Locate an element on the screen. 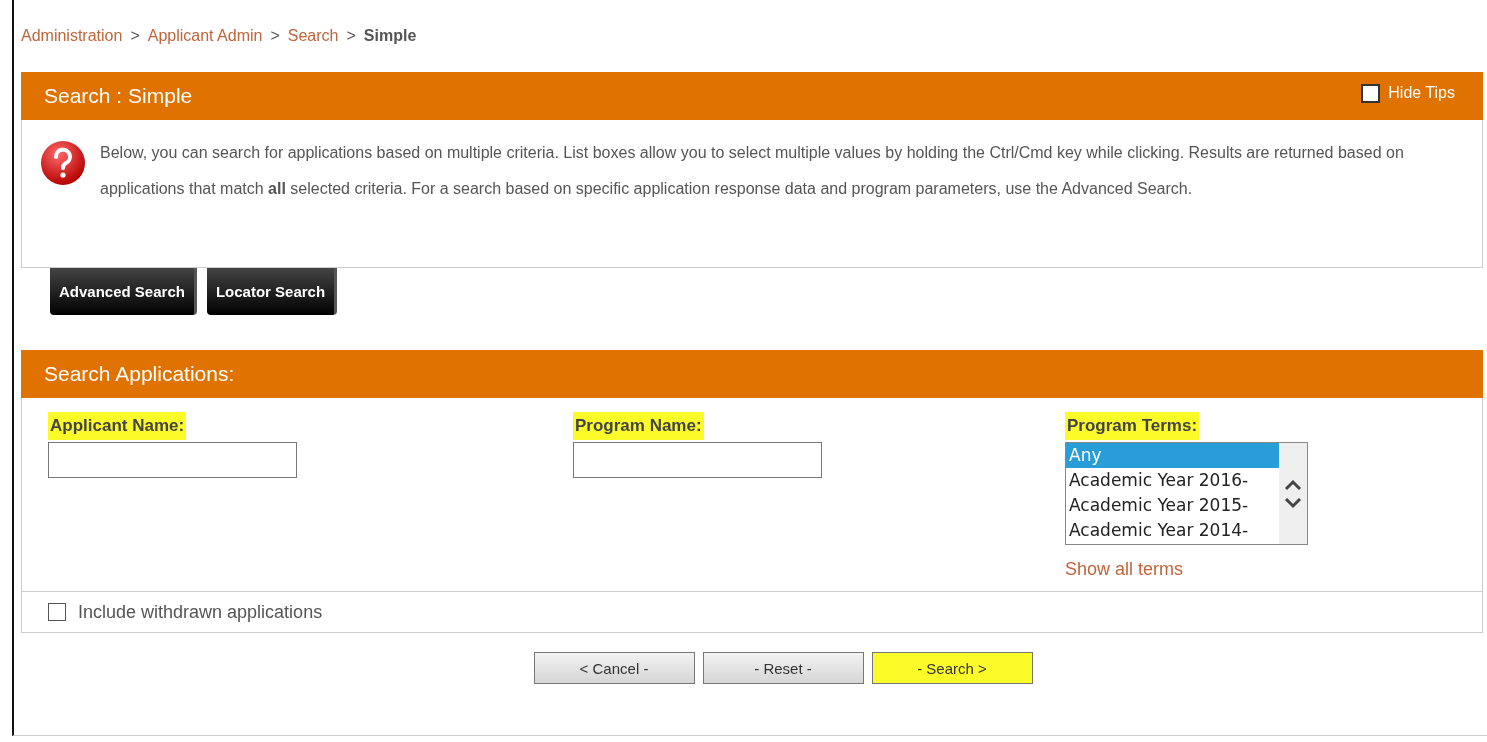 This screenshot has height=742, width=1487. field-label: Applicant Name: is located at coordinates (117, 426).